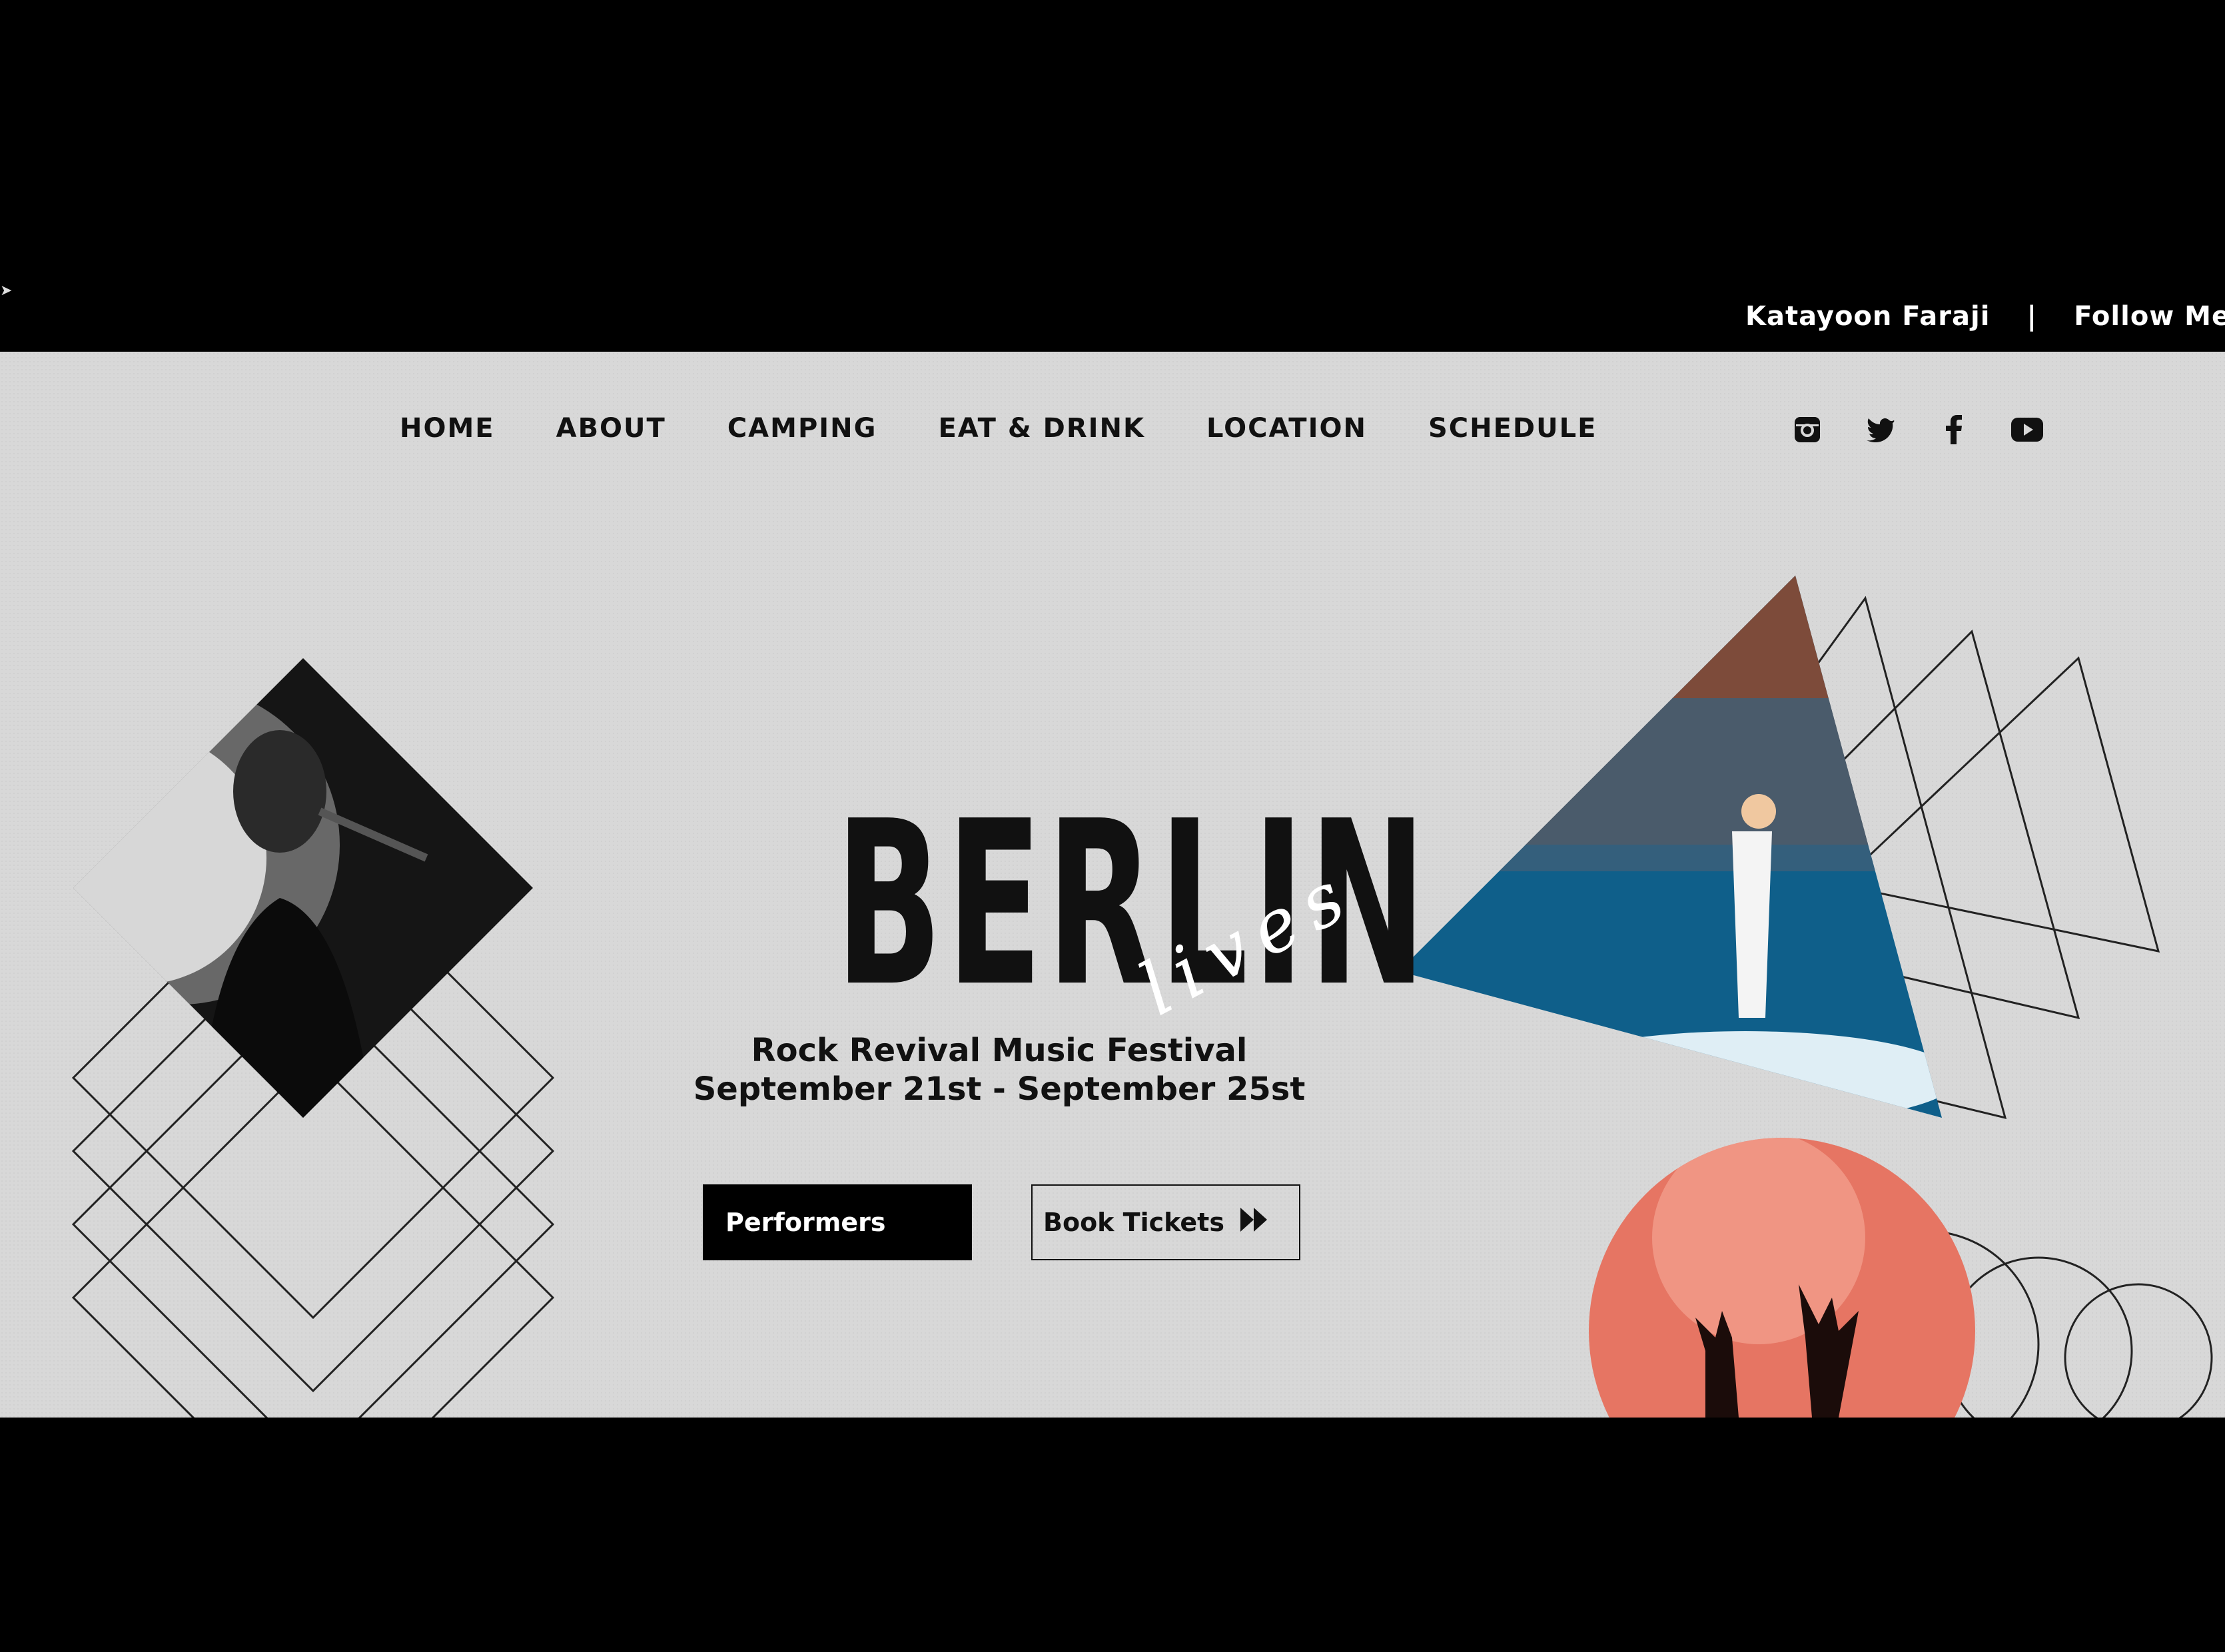  Describe the element at coordinates (447, 428) in the screenshot. I see `nav-home: HOME` at that location.